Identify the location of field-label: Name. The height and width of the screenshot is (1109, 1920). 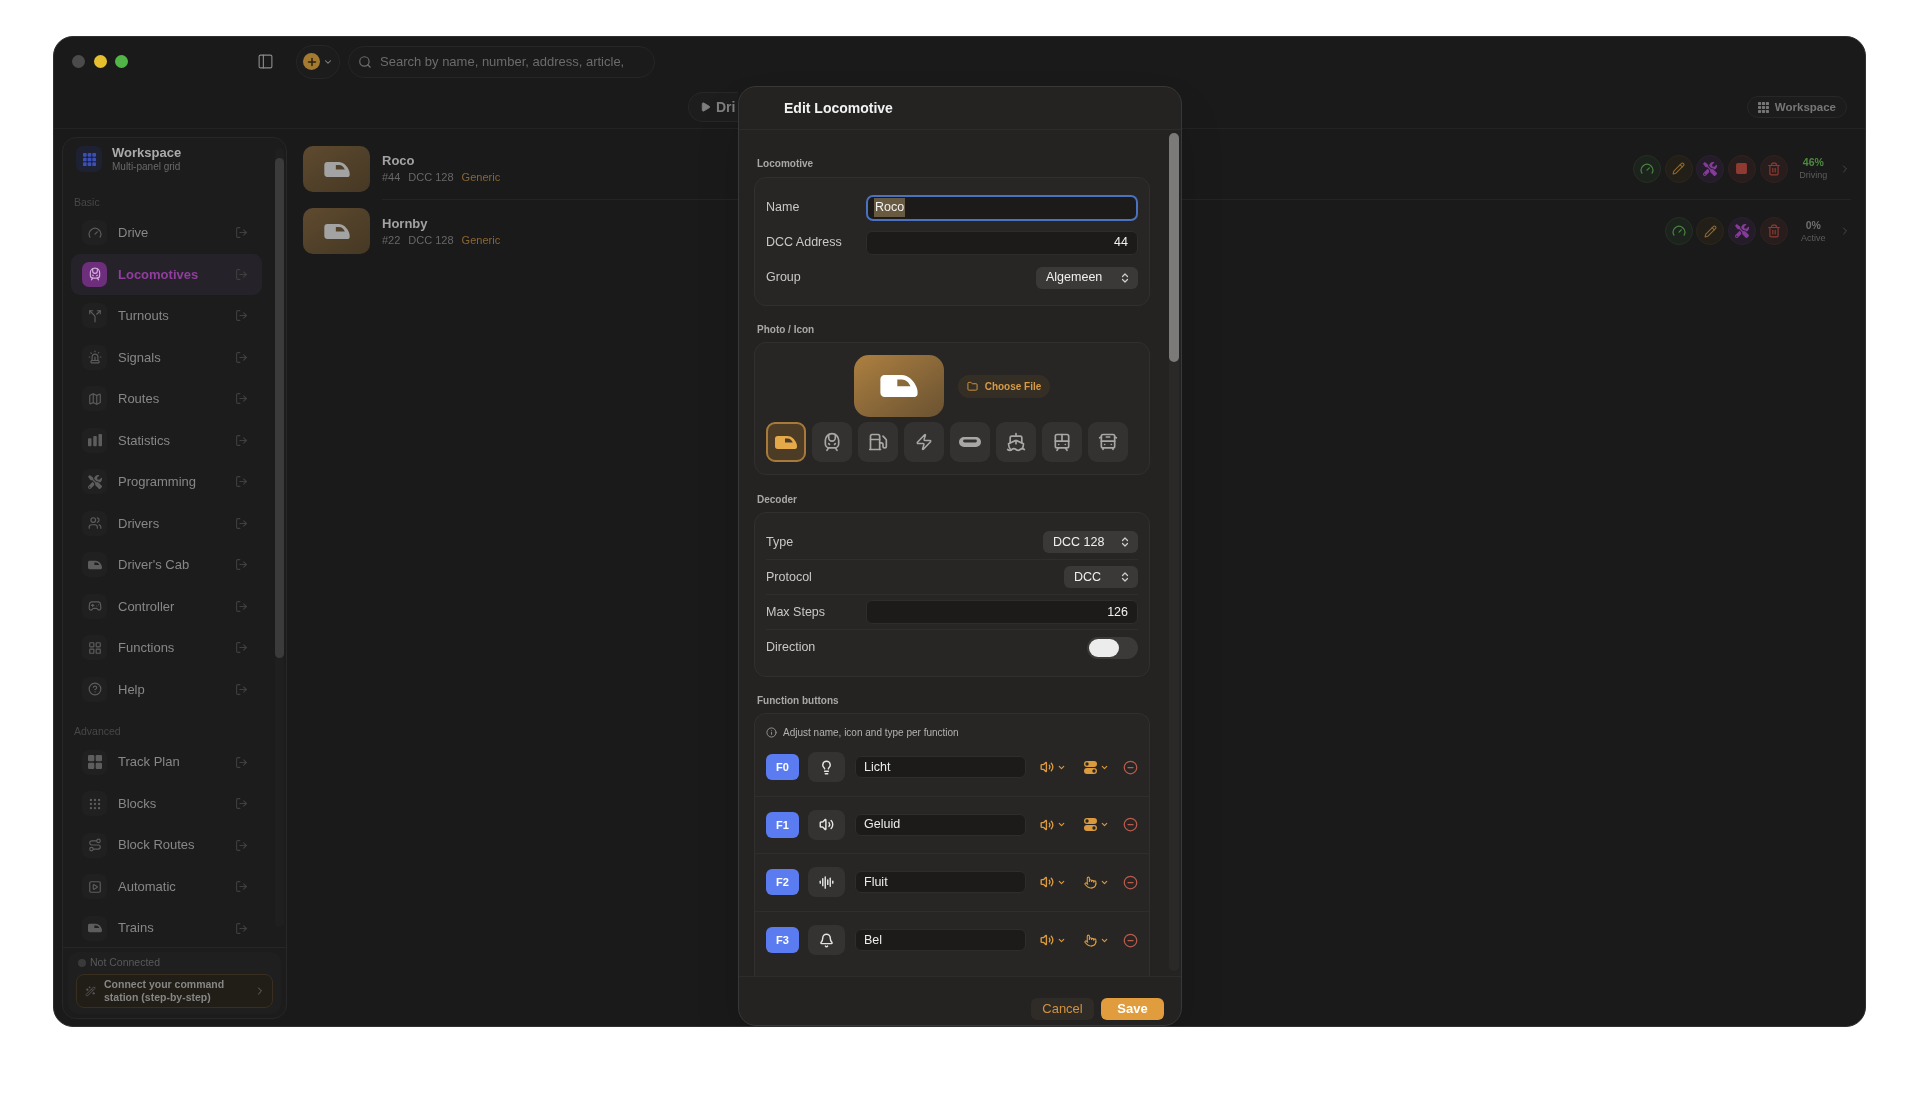
(783, 208).